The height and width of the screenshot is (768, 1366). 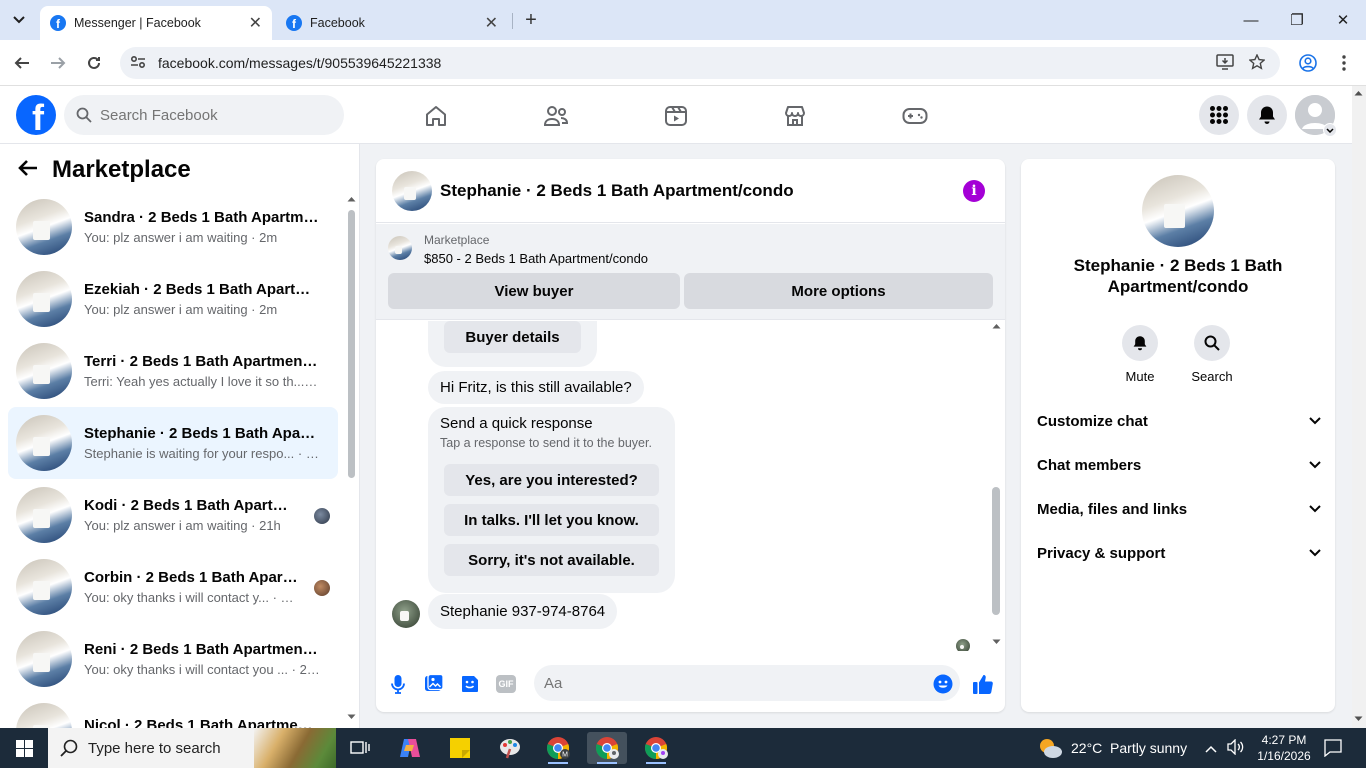 What do you see at coordinates (551, 520) in the screenshot?
I see `quick-response-in-talks: In talks. I'll let you know.` at bounding box center [551, 520].